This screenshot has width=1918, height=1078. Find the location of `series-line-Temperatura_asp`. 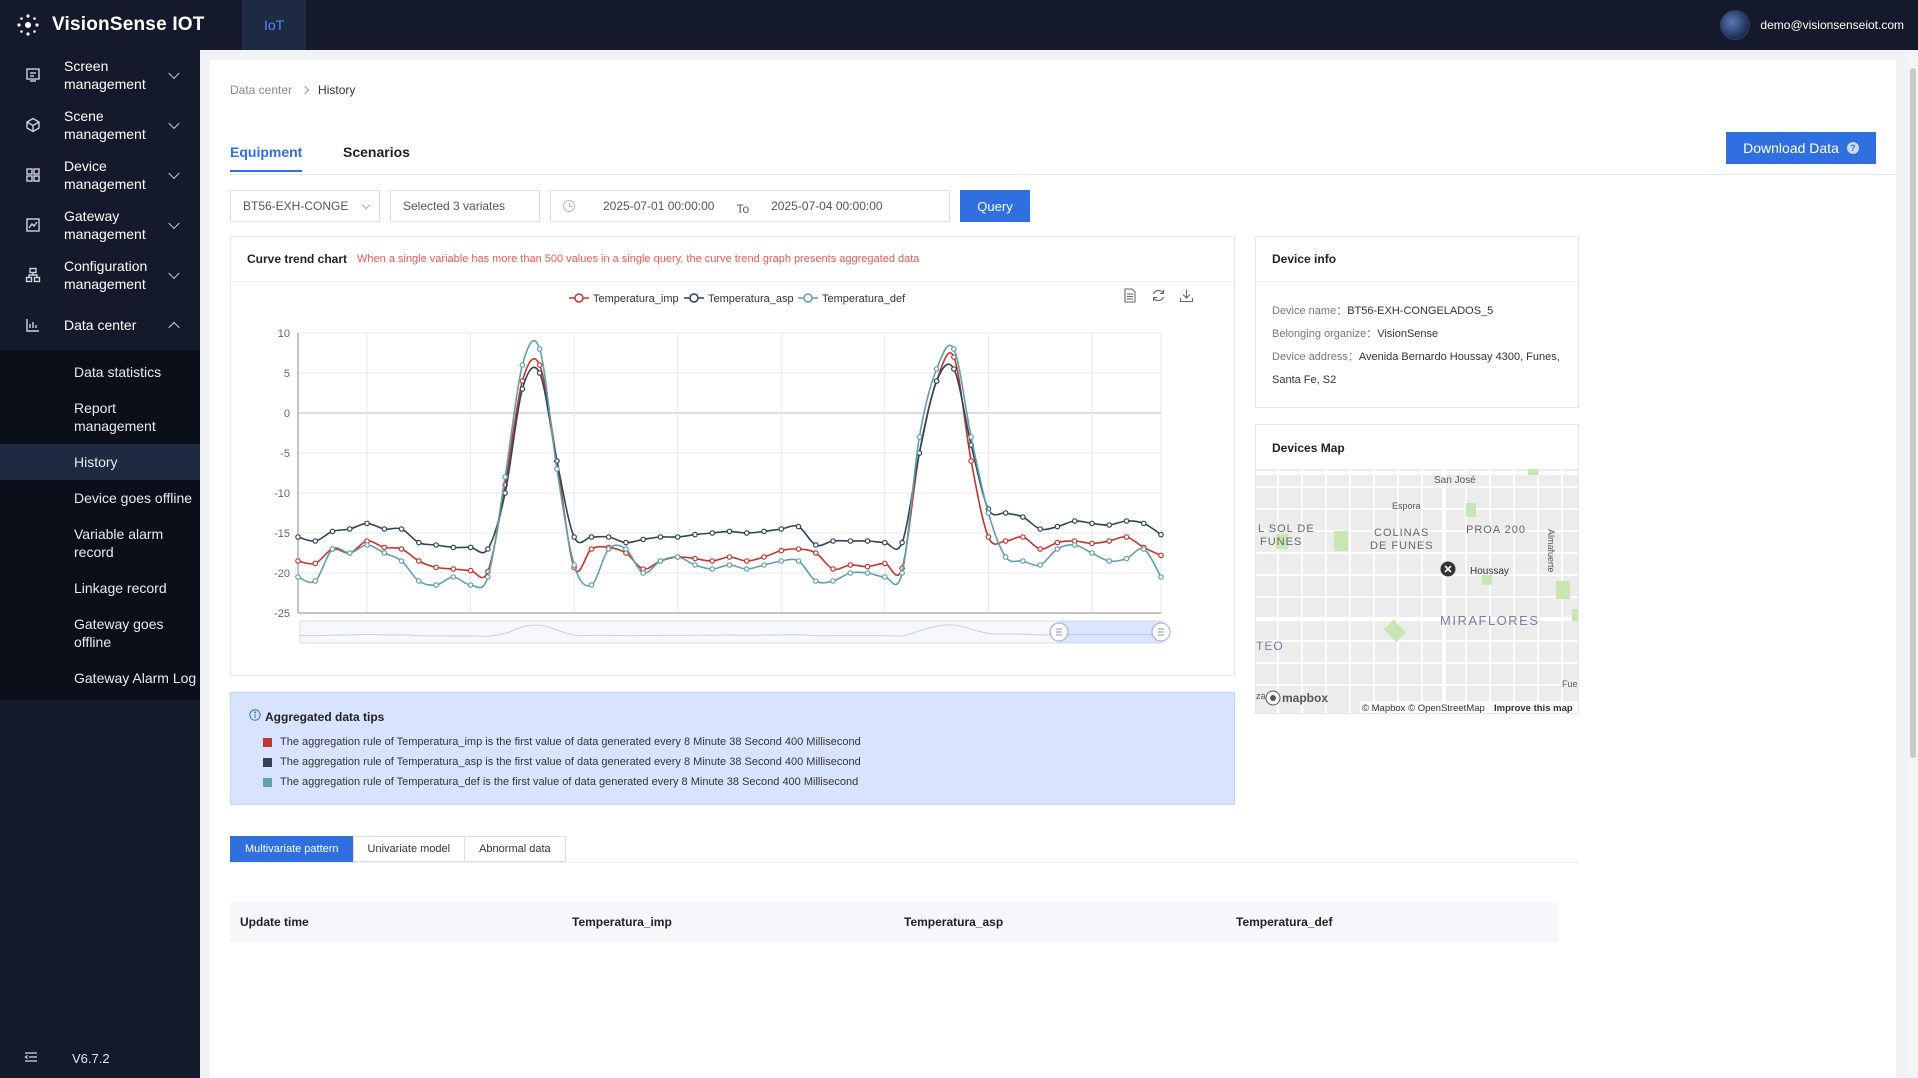

series-line-Temperatura_asp is located at coordinates (729, 458).